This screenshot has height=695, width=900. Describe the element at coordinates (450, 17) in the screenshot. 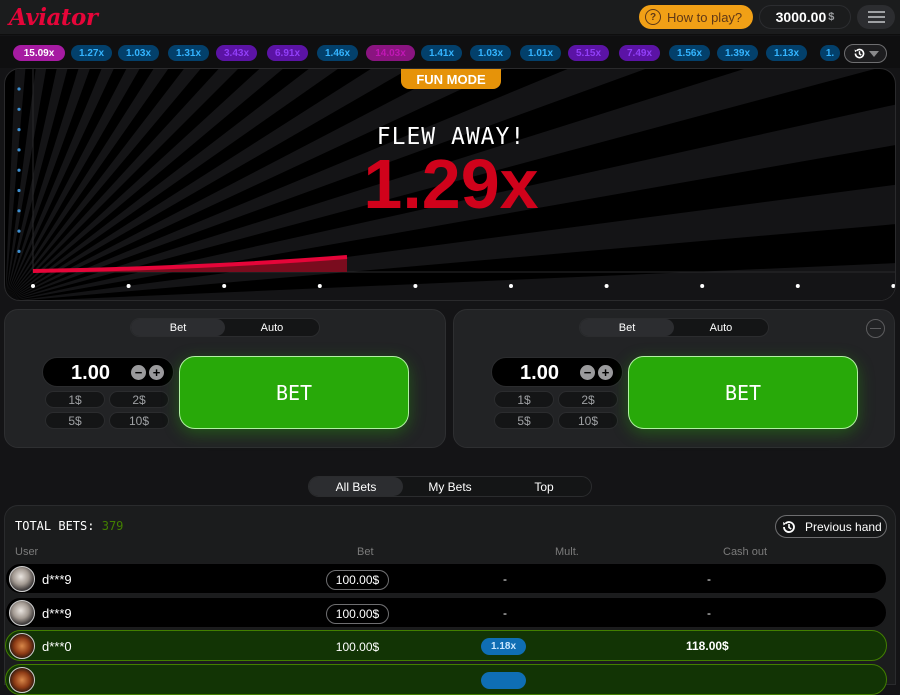

I see `header: Aviator ? How to play? 3000.00 $` at that location.